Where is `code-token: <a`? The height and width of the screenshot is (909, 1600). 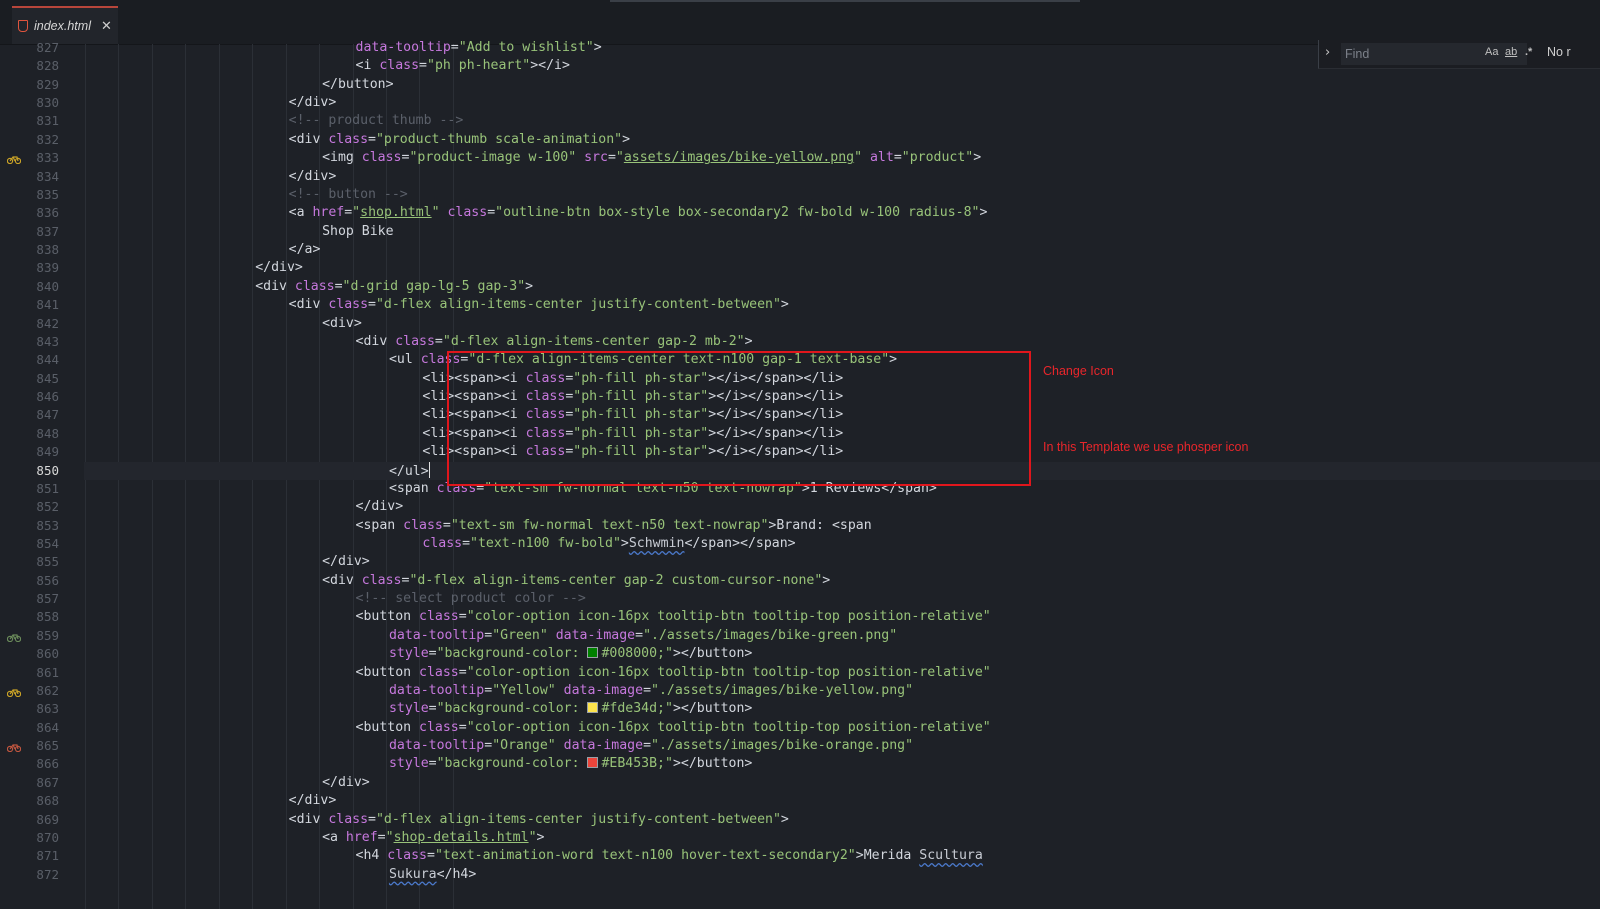 code-token: <a is located at coordinates (334, 837).